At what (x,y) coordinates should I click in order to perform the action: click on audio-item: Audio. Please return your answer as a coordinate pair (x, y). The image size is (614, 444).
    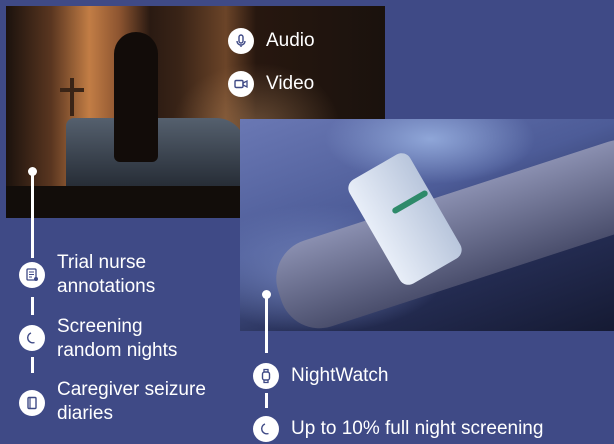
    Looking at the image, I should click on (271, 41).